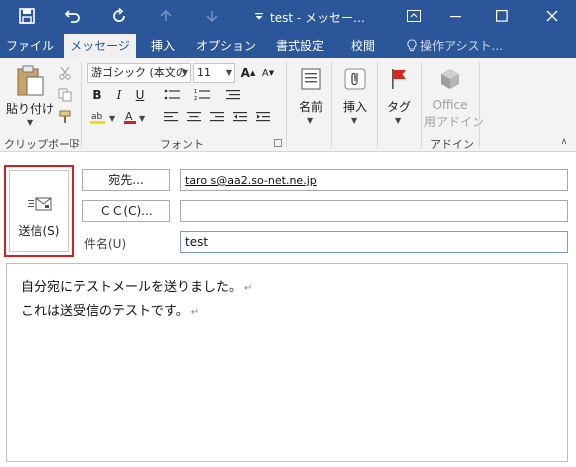  Describe the element at coordinates (73, 16) in the screenshot. I see `undo-icon` at that location.